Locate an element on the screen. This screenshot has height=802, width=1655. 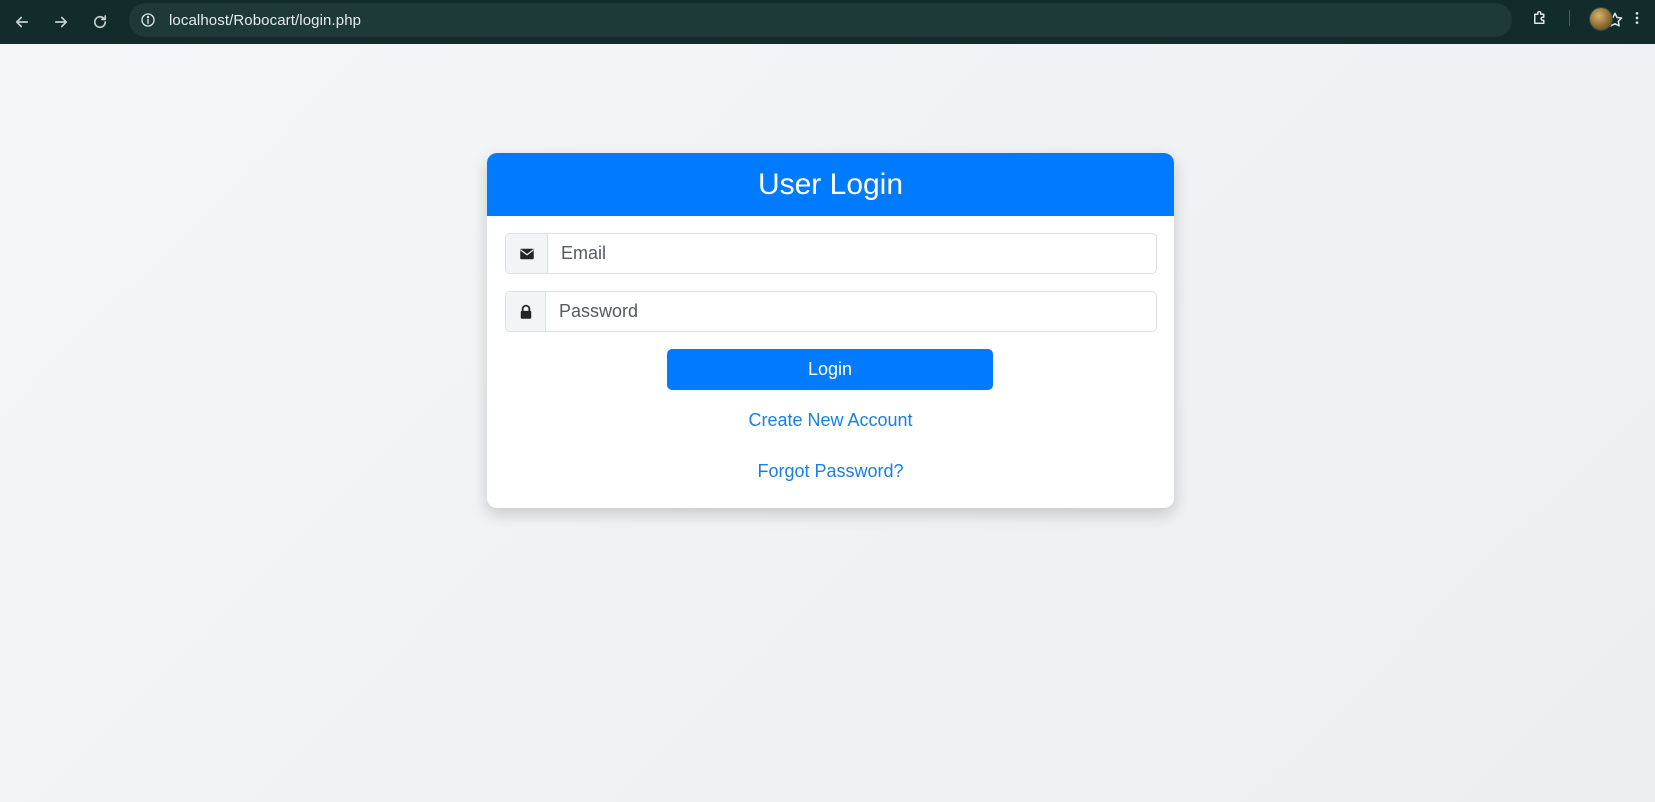
reload-button is located at coordinates (100, 22).